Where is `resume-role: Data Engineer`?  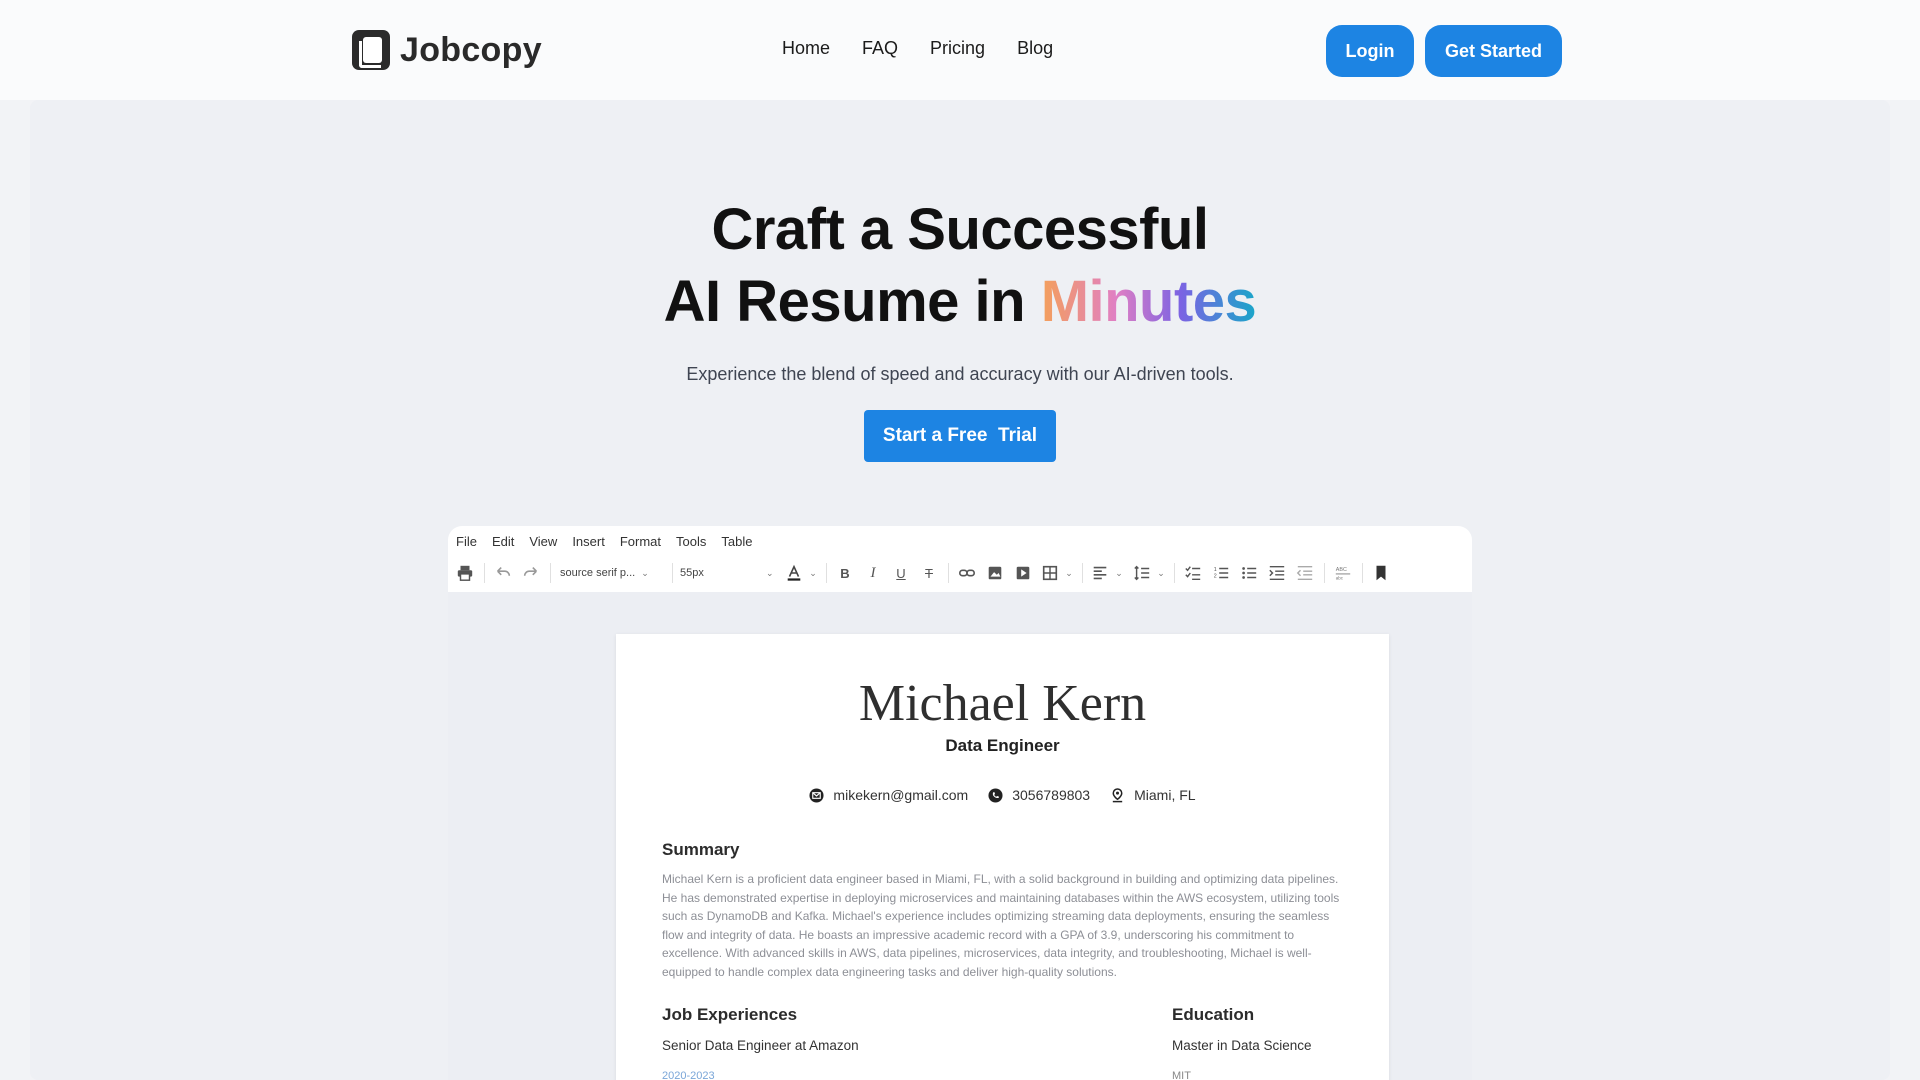 resume-role: Data Engineer is located at coordinates (1002, 745).